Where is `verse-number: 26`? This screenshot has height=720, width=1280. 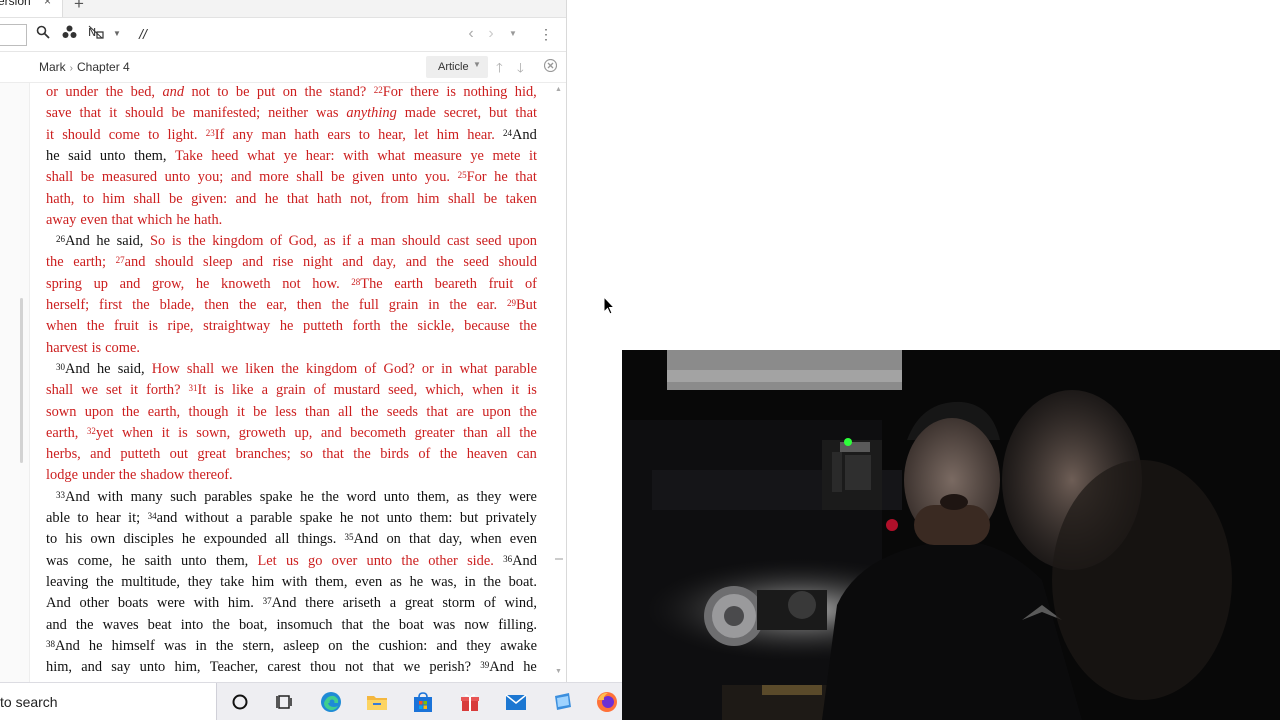
verse-number: 26 is located at coordinates (60, 239).